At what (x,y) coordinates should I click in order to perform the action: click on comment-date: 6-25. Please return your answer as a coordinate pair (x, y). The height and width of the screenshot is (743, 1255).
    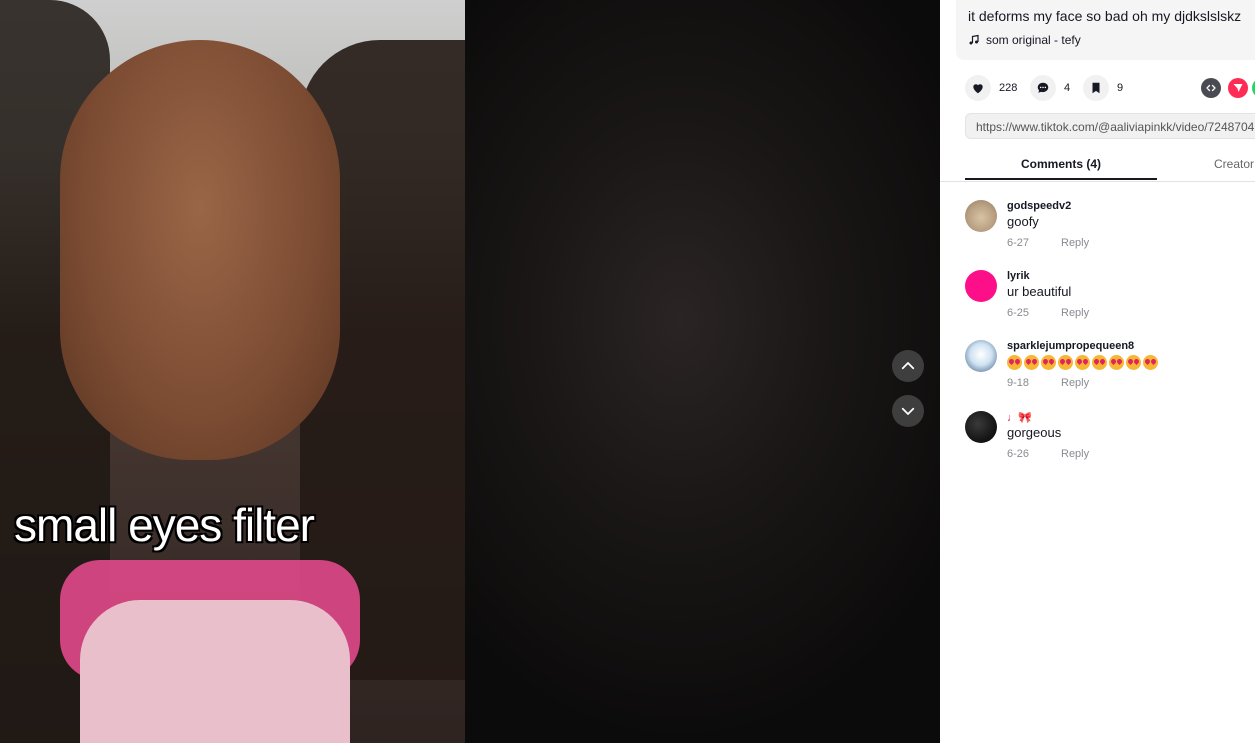
    Looking at the image, I should click on (1018, 313).